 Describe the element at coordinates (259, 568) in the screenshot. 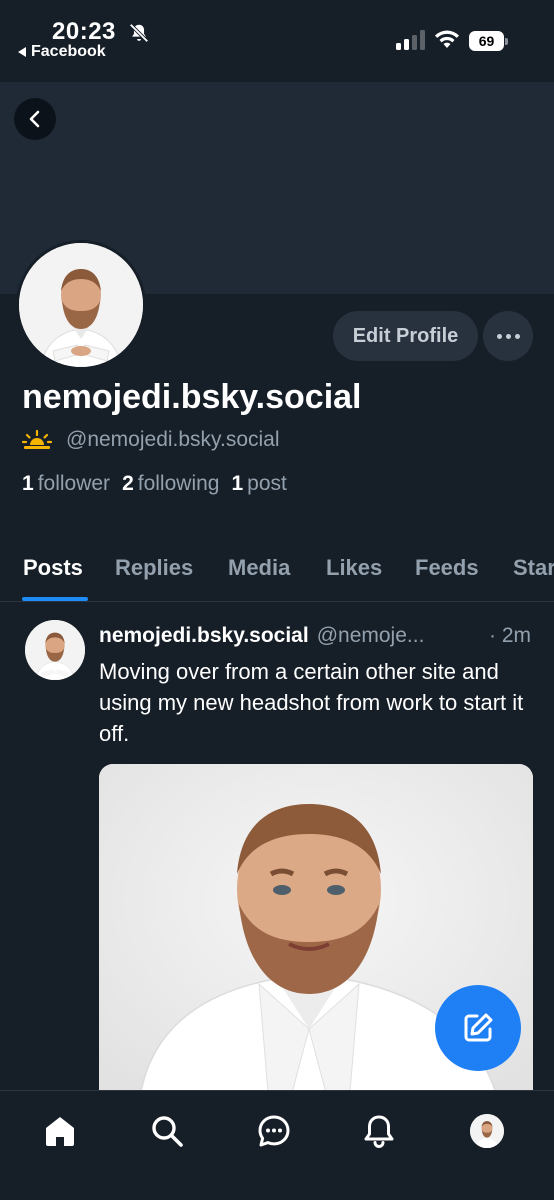

I see `tab-media: Media` at that location.